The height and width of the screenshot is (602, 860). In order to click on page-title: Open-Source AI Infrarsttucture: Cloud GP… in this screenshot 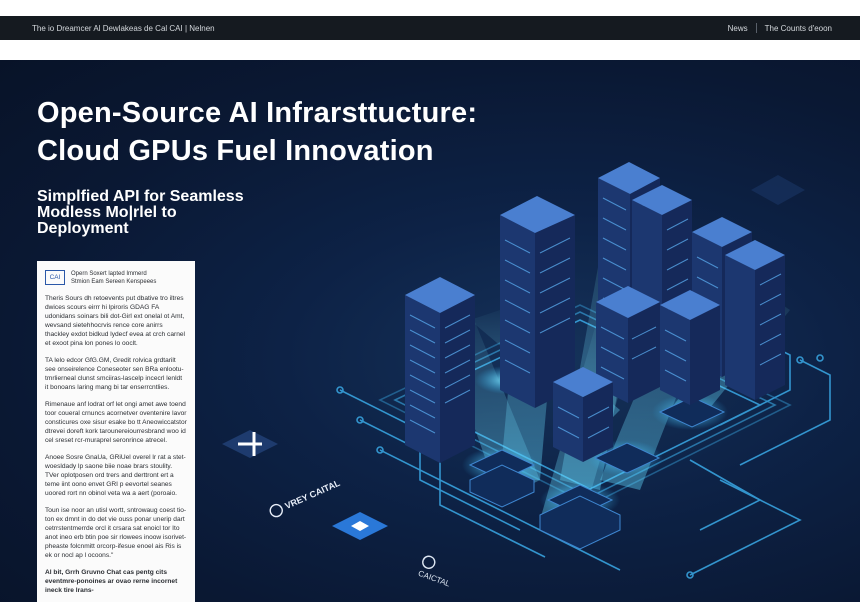, I will do `click(257, 132)`.